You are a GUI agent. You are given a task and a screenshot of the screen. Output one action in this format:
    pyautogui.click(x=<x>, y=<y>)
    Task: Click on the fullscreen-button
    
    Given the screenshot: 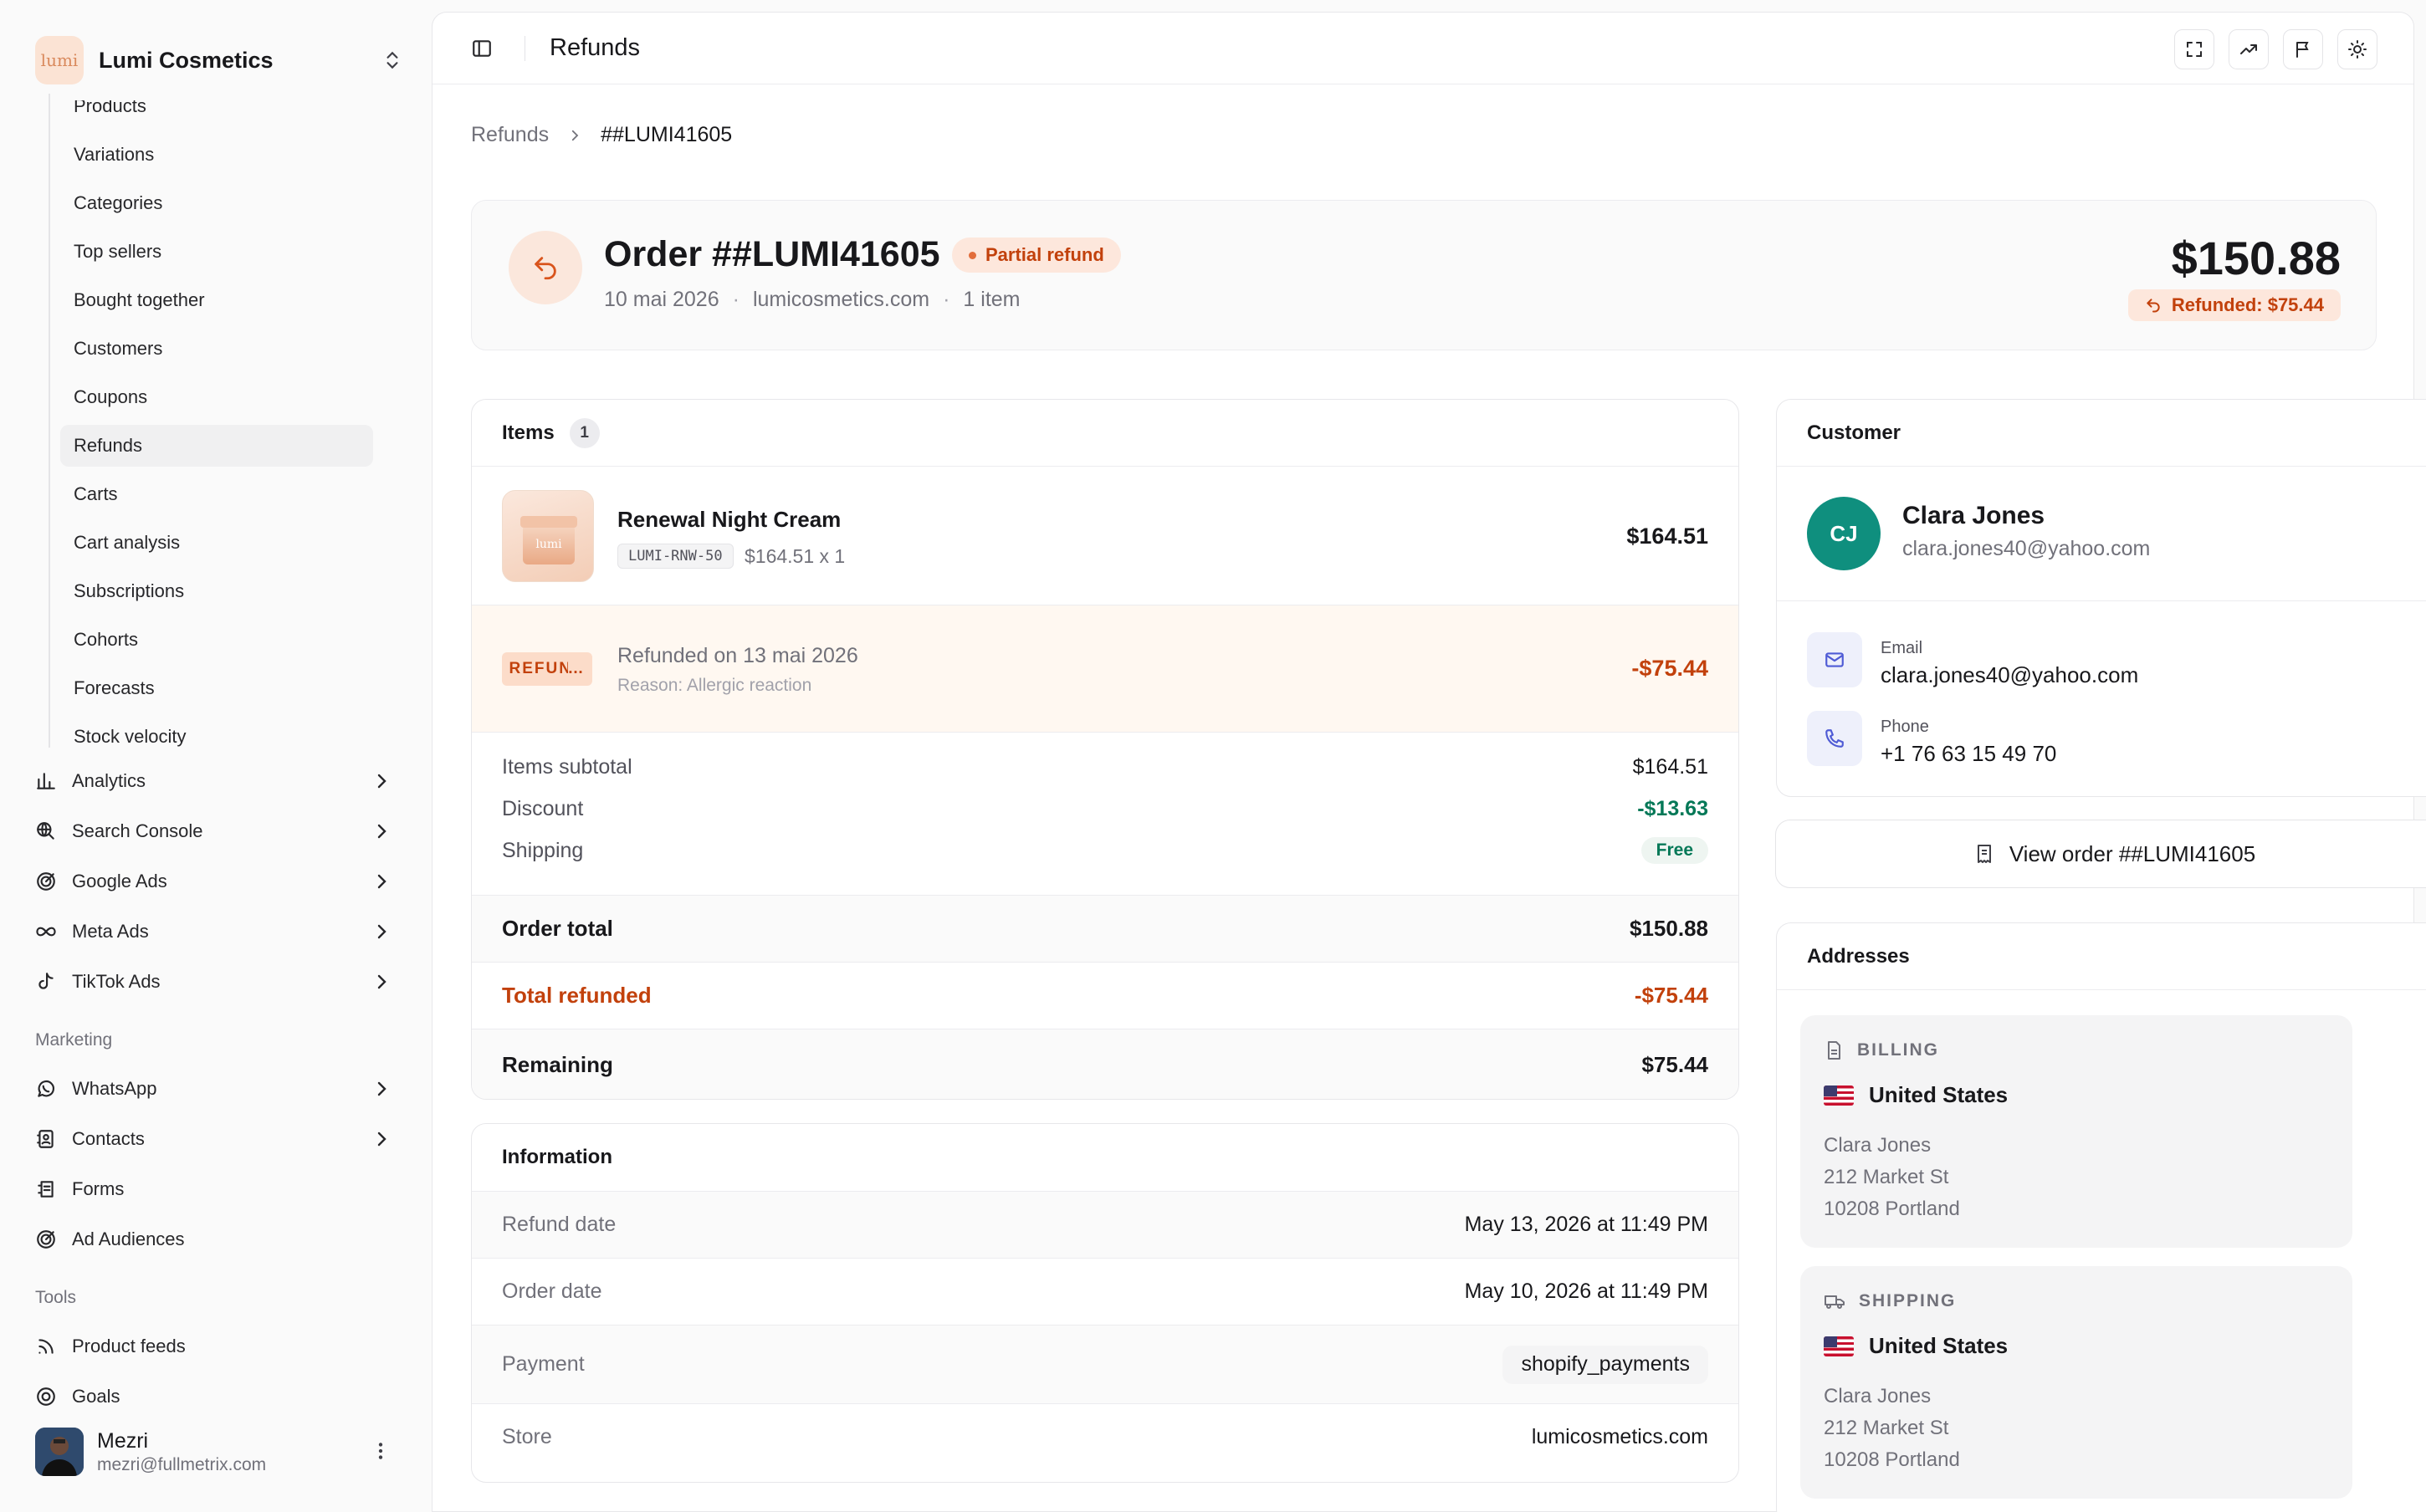 What is the action you would take?
    pyautogui.click(x=2194, y=49)
    